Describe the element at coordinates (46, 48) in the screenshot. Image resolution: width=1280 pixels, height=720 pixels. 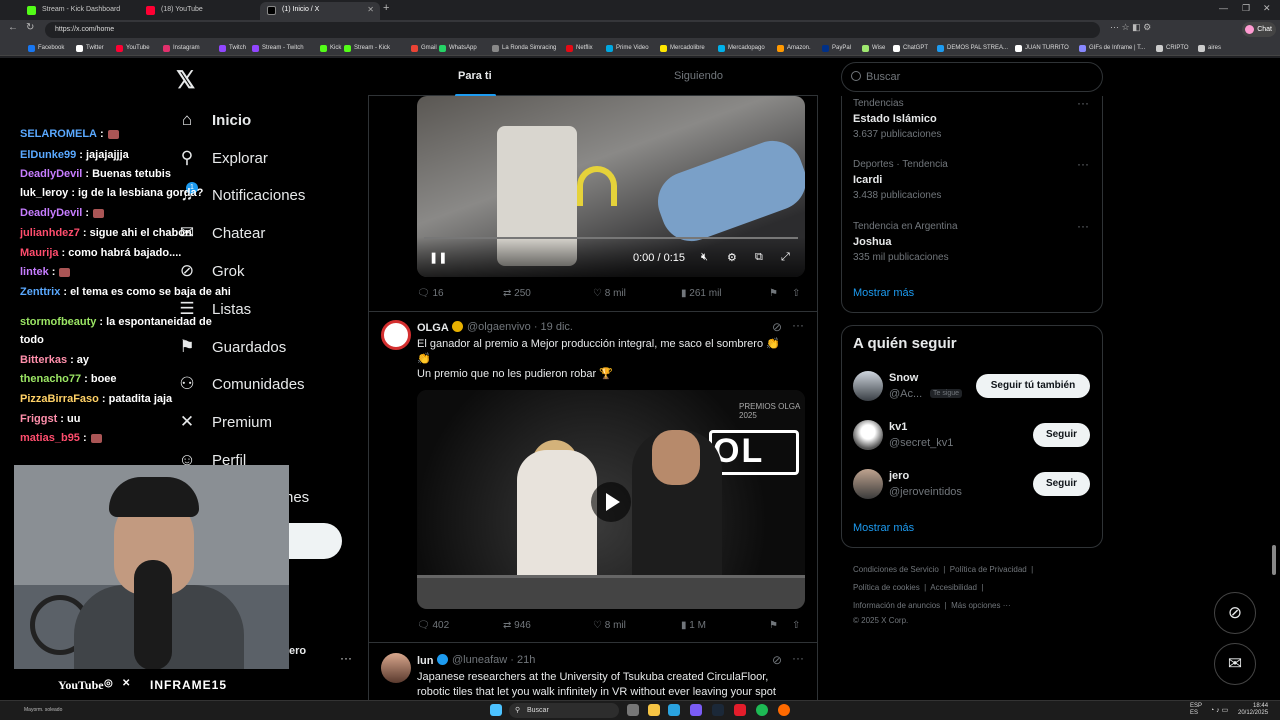
I see `bookmark-0: Facebook` at that location.